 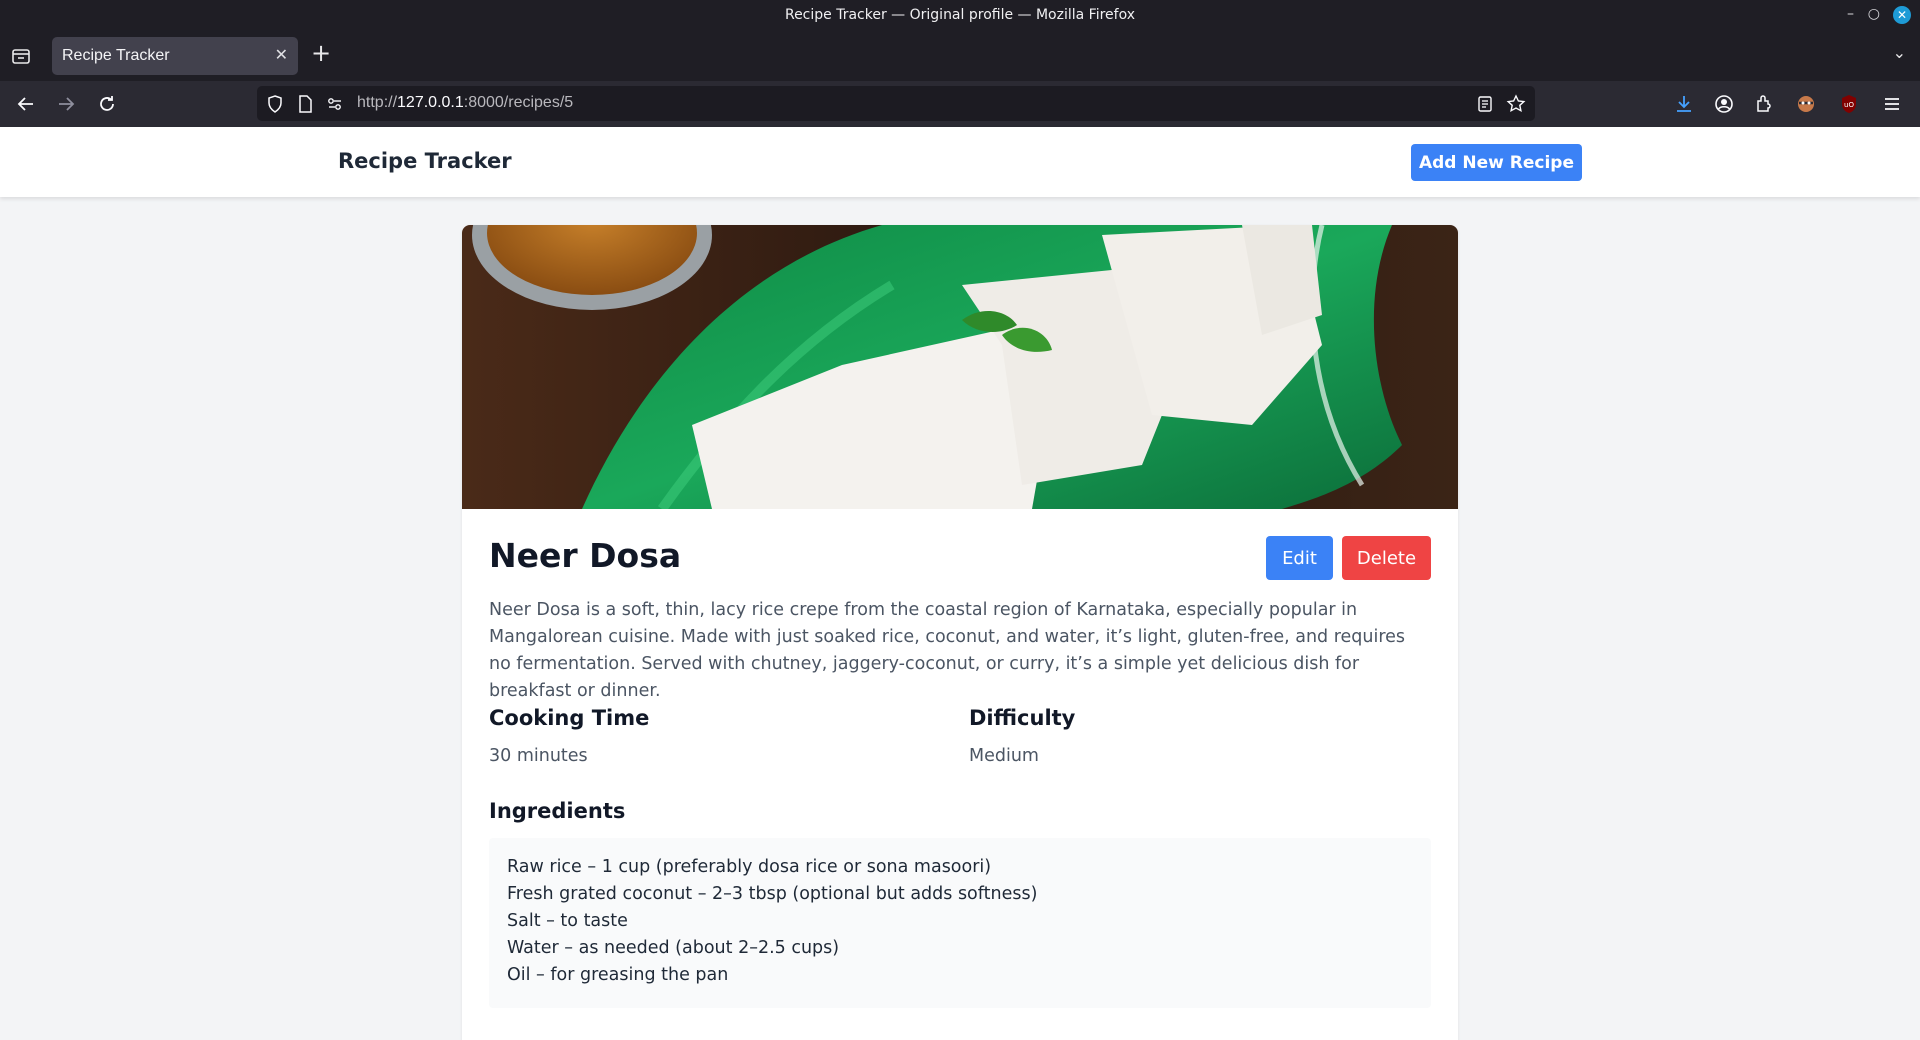 I want to click on page-icon, so click(x=305, y=104).